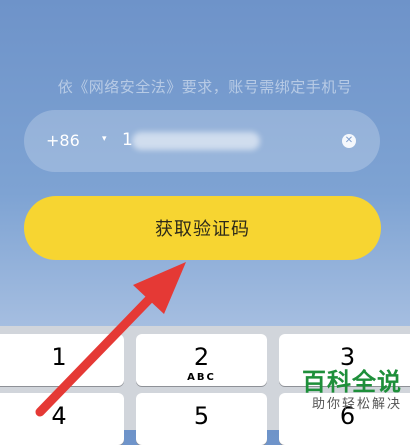 The image size is (410, 445). I want to click on key-letters: ABC, so click(201, 377).